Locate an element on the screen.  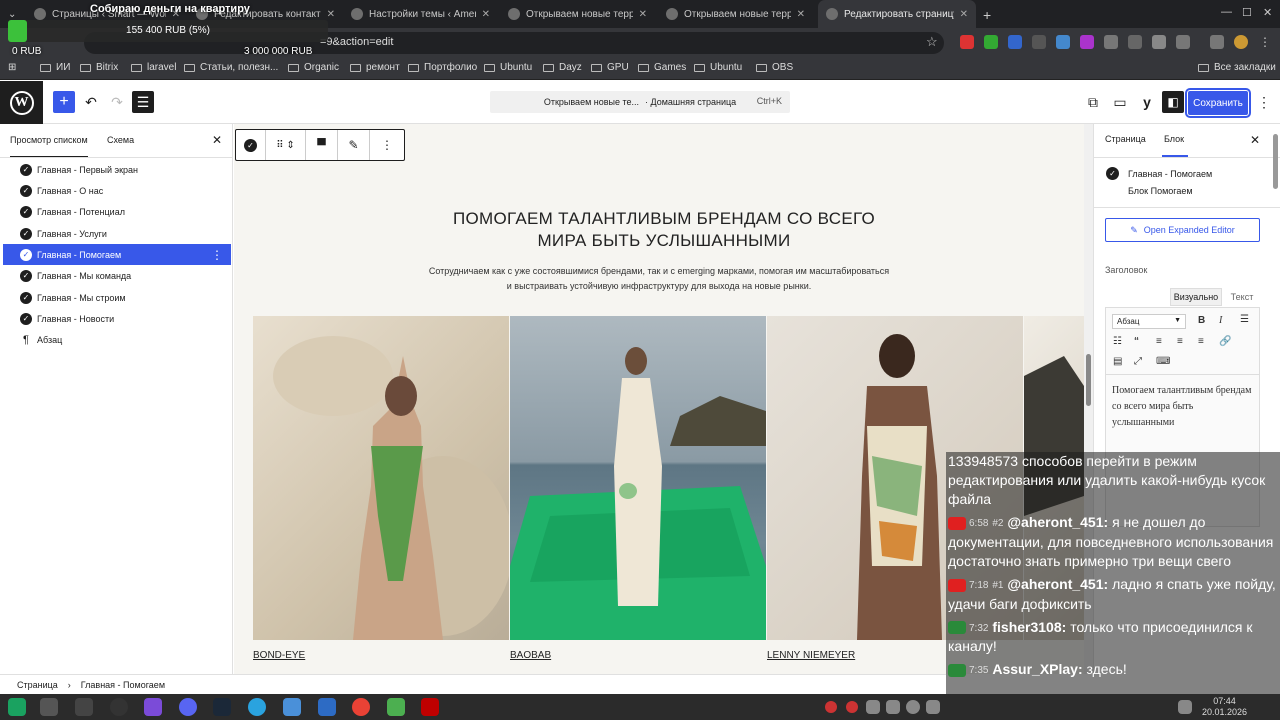
breadcrumb-item: Главная - Помогаем is located at coordinates (123, 685).